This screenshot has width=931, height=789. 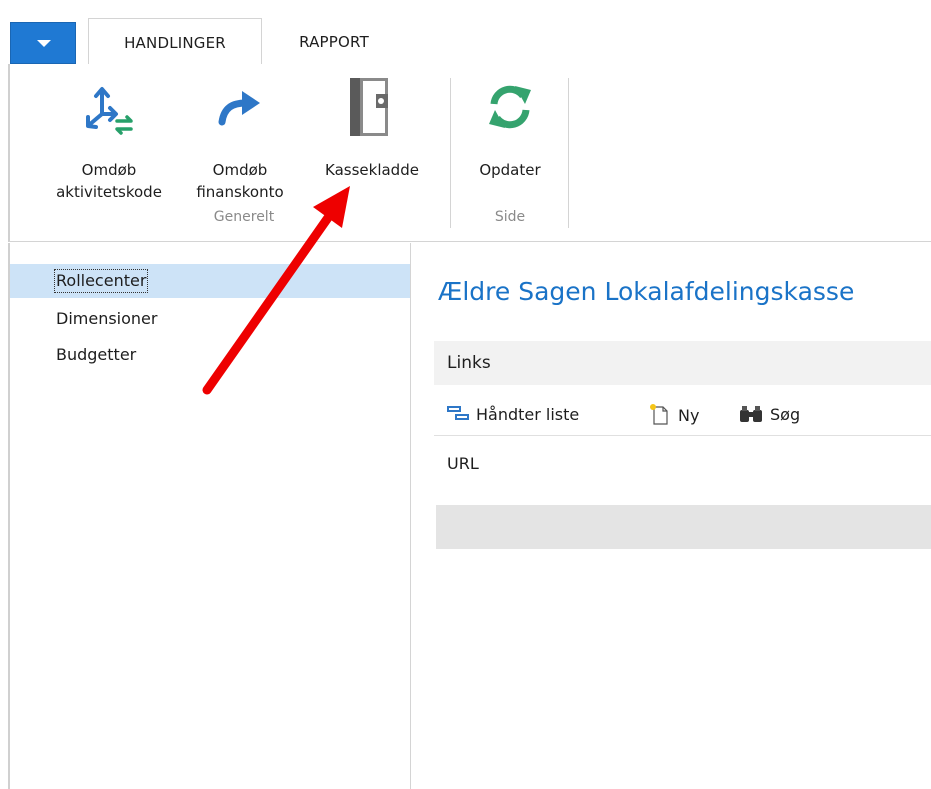 I want to click on forward-arrow-icon, so click(x=239, y=108).